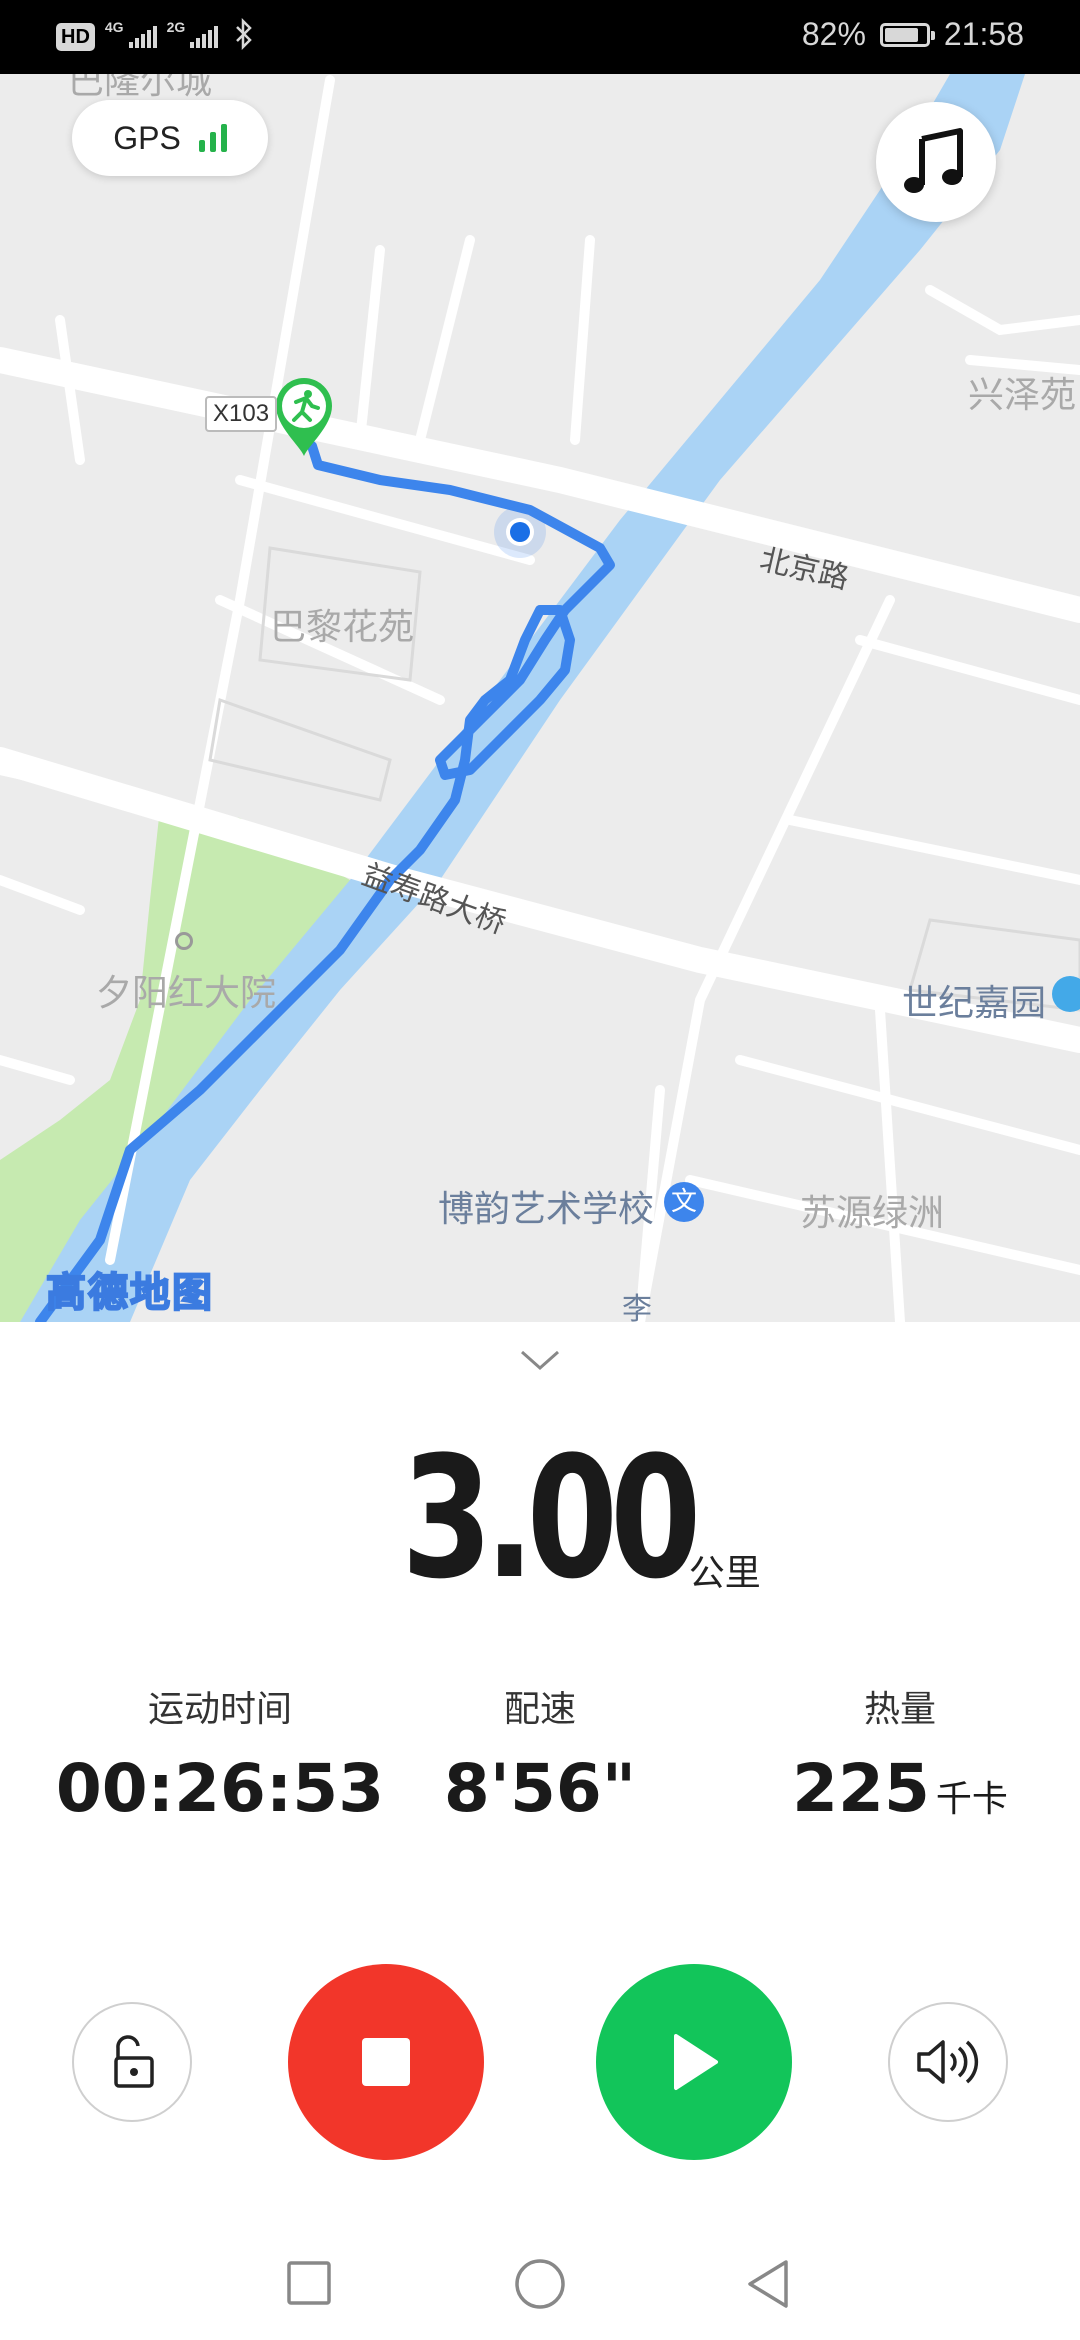 This screenshot has width=1080, height=2340. What do you see at coordinates (540, 1360) in the screenshot?
I see `chevron-down-icon` at bounding box center [540, 1360].